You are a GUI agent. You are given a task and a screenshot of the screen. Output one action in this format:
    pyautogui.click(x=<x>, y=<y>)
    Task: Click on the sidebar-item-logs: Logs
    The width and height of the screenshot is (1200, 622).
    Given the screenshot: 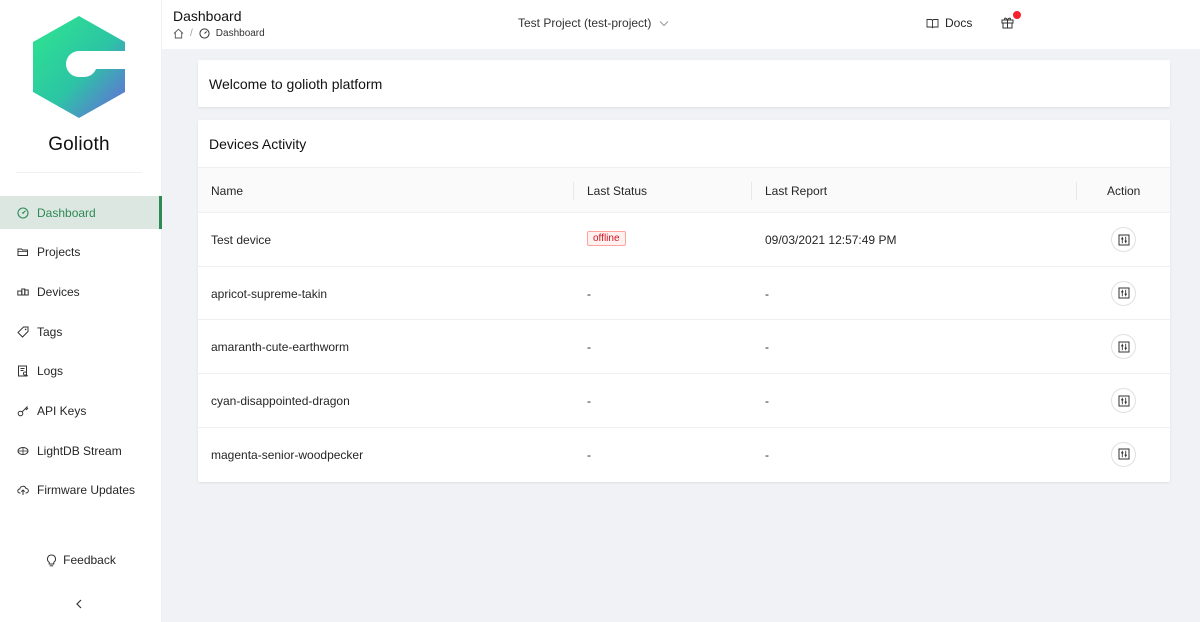 What is the action you would take?
    pyautogui.click(x=81, y=371)
    